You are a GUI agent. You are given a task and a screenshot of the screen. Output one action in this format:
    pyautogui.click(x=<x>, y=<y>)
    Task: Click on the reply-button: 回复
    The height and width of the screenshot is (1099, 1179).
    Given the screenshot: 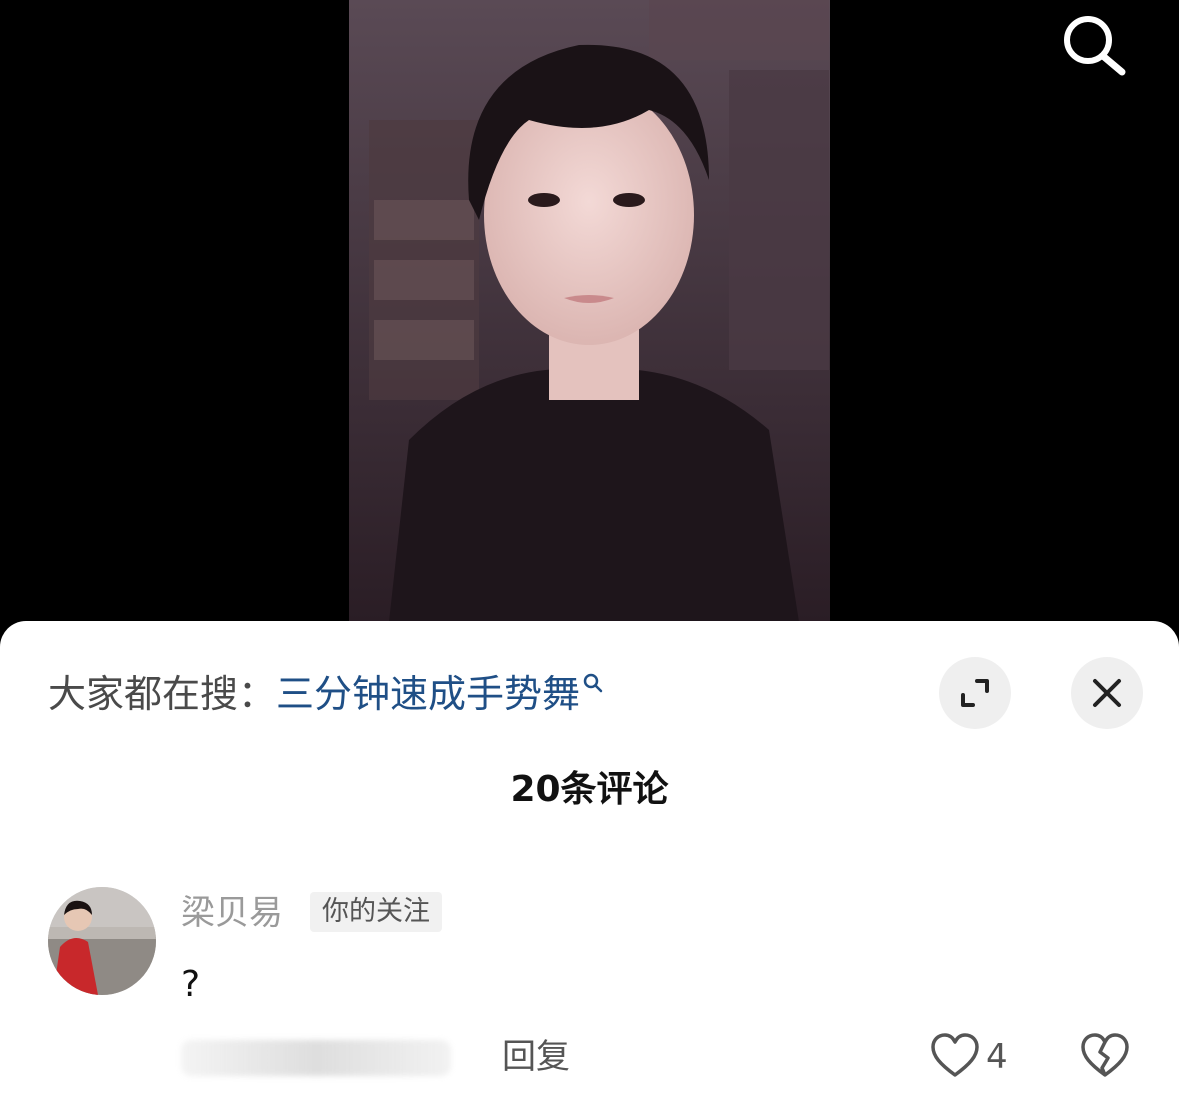 What is the action you would take?
    pyautogui.click(x=536, y=1057)
    